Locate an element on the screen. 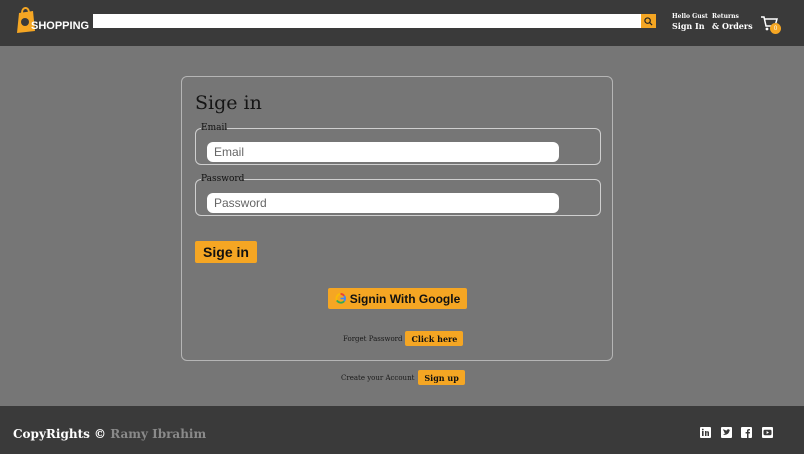  copyright-prefix: CopyRights © is located at coordinates (60, 434).